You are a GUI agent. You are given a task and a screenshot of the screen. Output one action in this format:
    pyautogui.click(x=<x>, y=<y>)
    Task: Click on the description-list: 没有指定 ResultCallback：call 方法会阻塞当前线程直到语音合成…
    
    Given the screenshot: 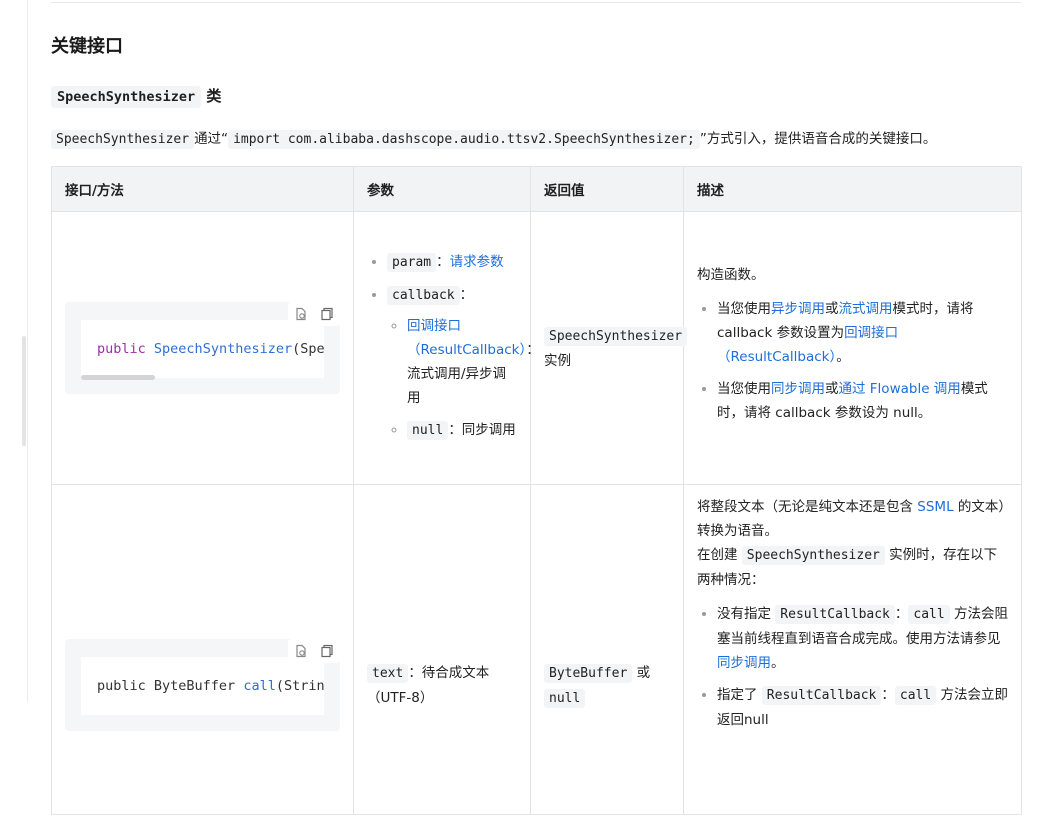 What is the action you would take?
    pyautogui.click(x=852, y=667)
    